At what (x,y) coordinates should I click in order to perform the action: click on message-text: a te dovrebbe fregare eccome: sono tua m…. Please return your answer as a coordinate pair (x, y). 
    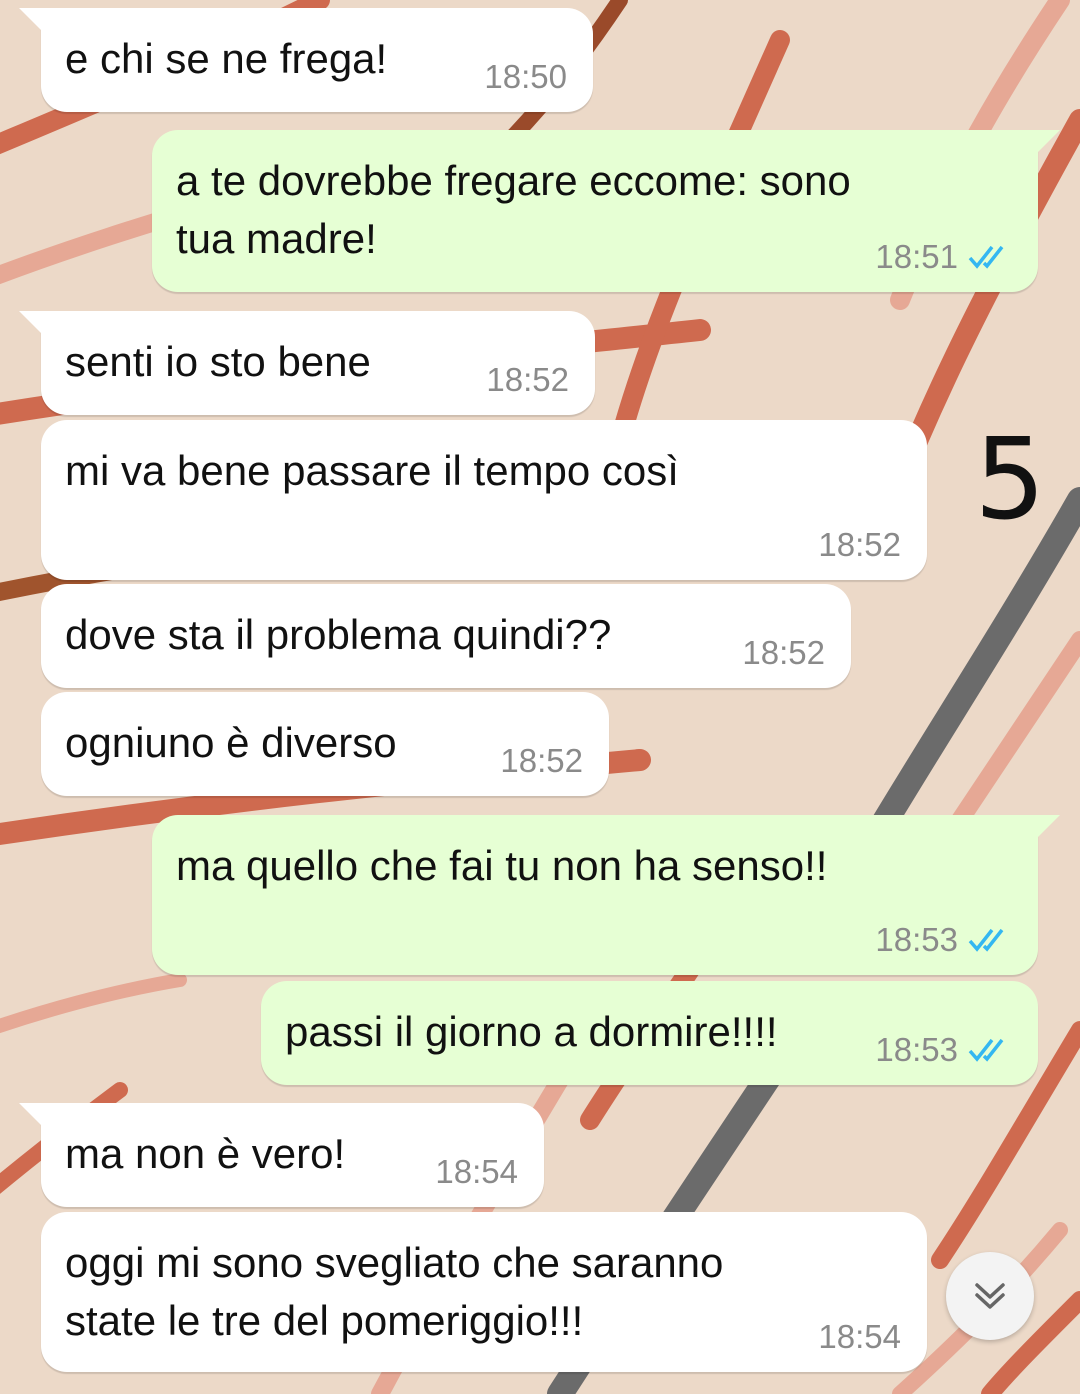
    Looking at the image, I should click on (513, 209).